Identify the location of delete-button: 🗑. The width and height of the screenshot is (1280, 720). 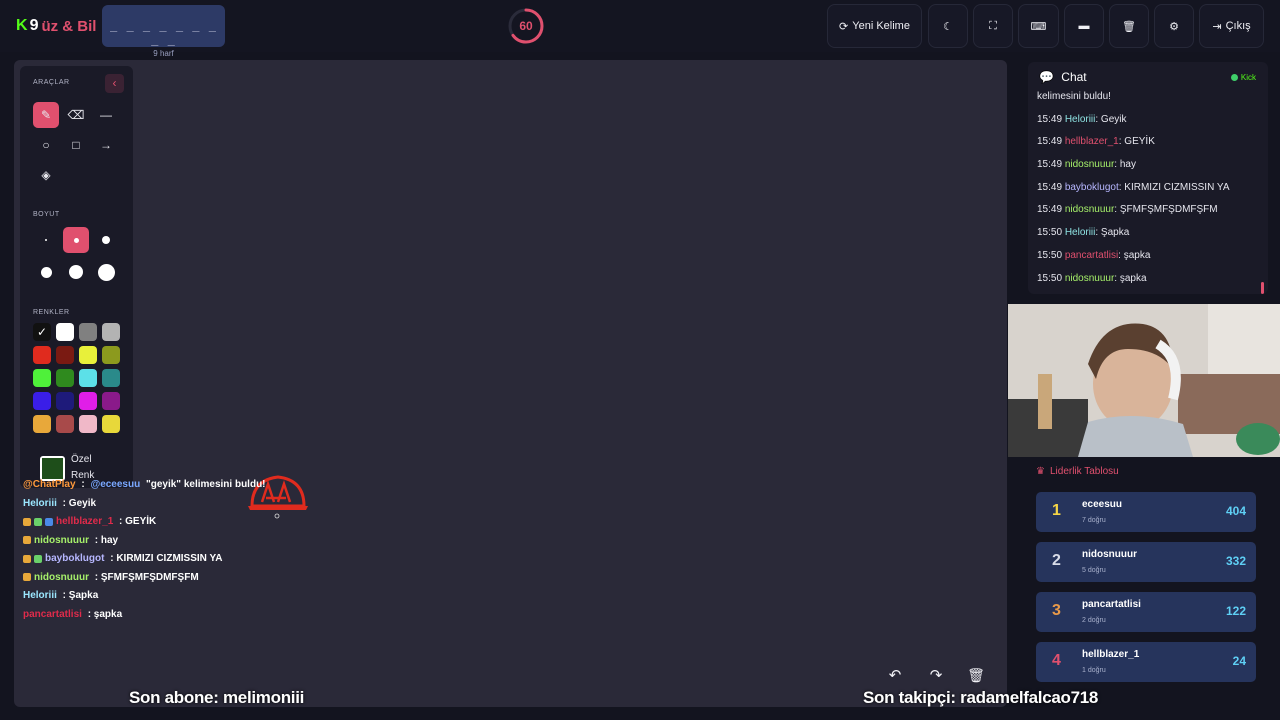
(1129, 26).